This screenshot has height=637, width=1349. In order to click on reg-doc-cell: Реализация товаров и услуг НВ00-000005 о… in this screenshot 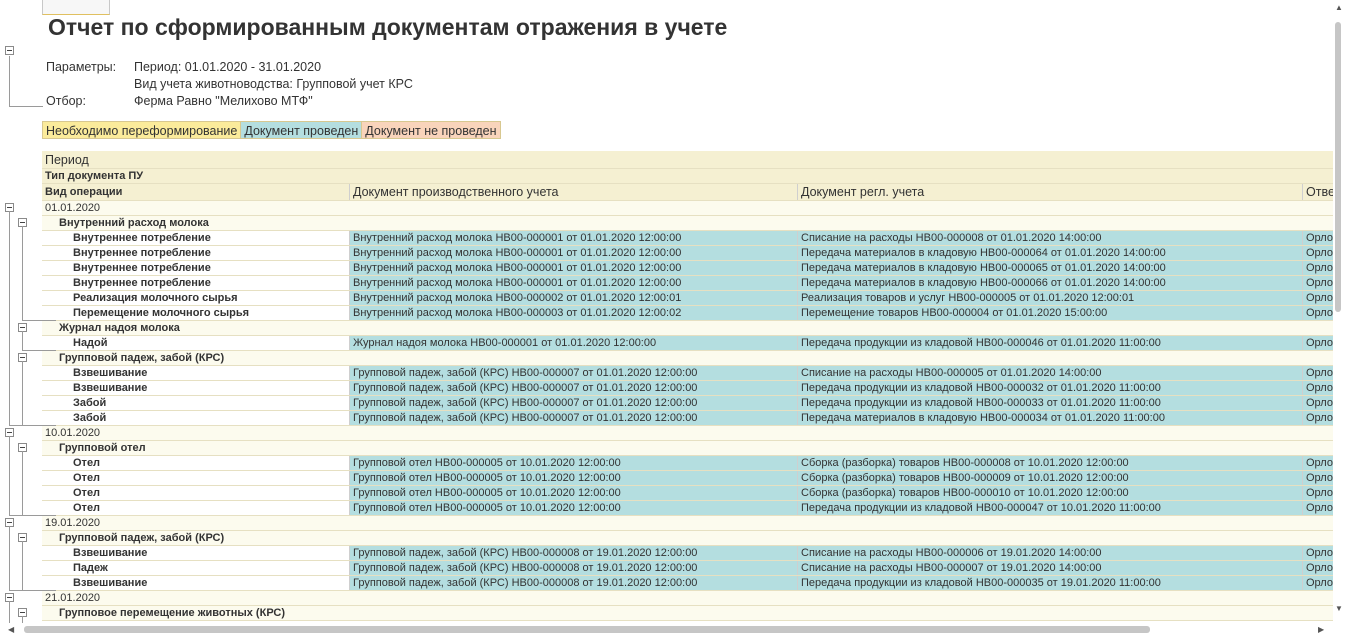, I will do `click(1049, 298)`.